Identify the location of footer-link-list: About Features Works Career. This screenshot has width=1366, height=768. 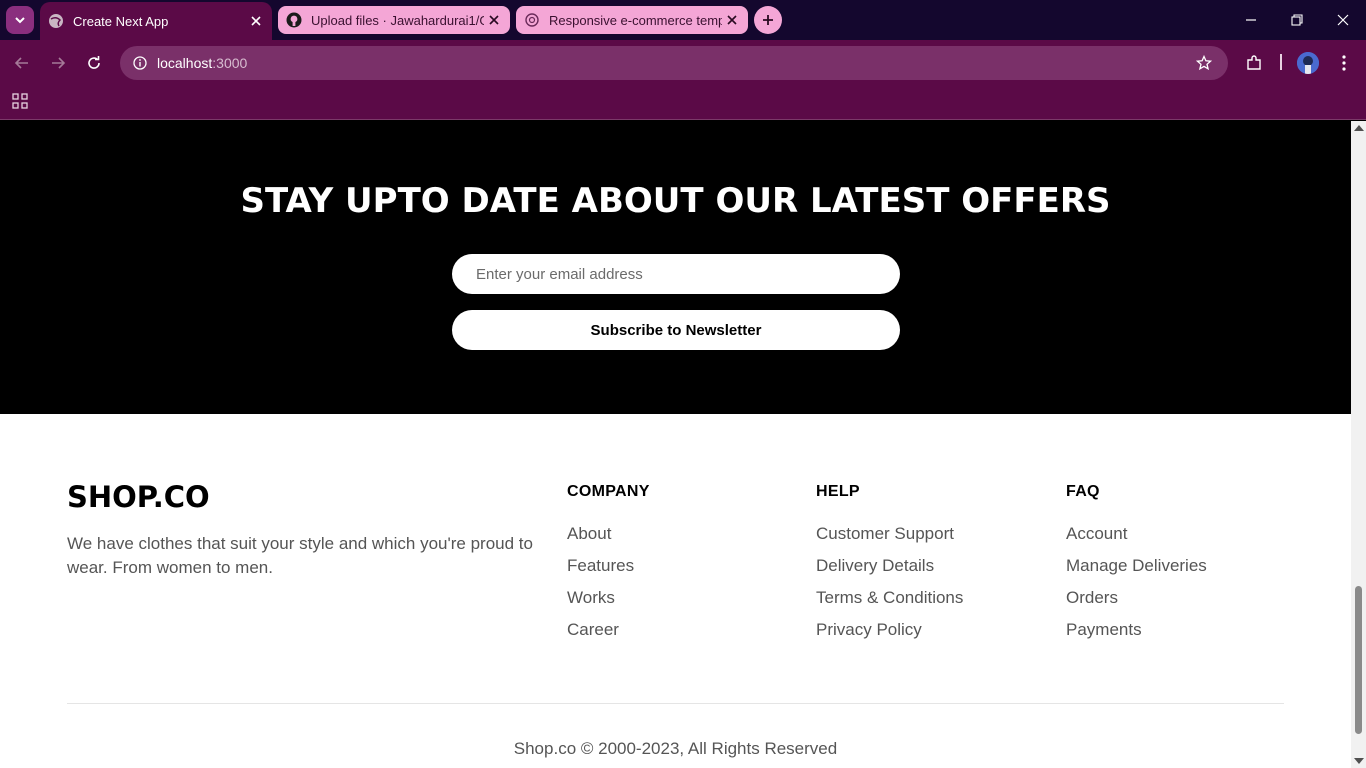
(608, 587).